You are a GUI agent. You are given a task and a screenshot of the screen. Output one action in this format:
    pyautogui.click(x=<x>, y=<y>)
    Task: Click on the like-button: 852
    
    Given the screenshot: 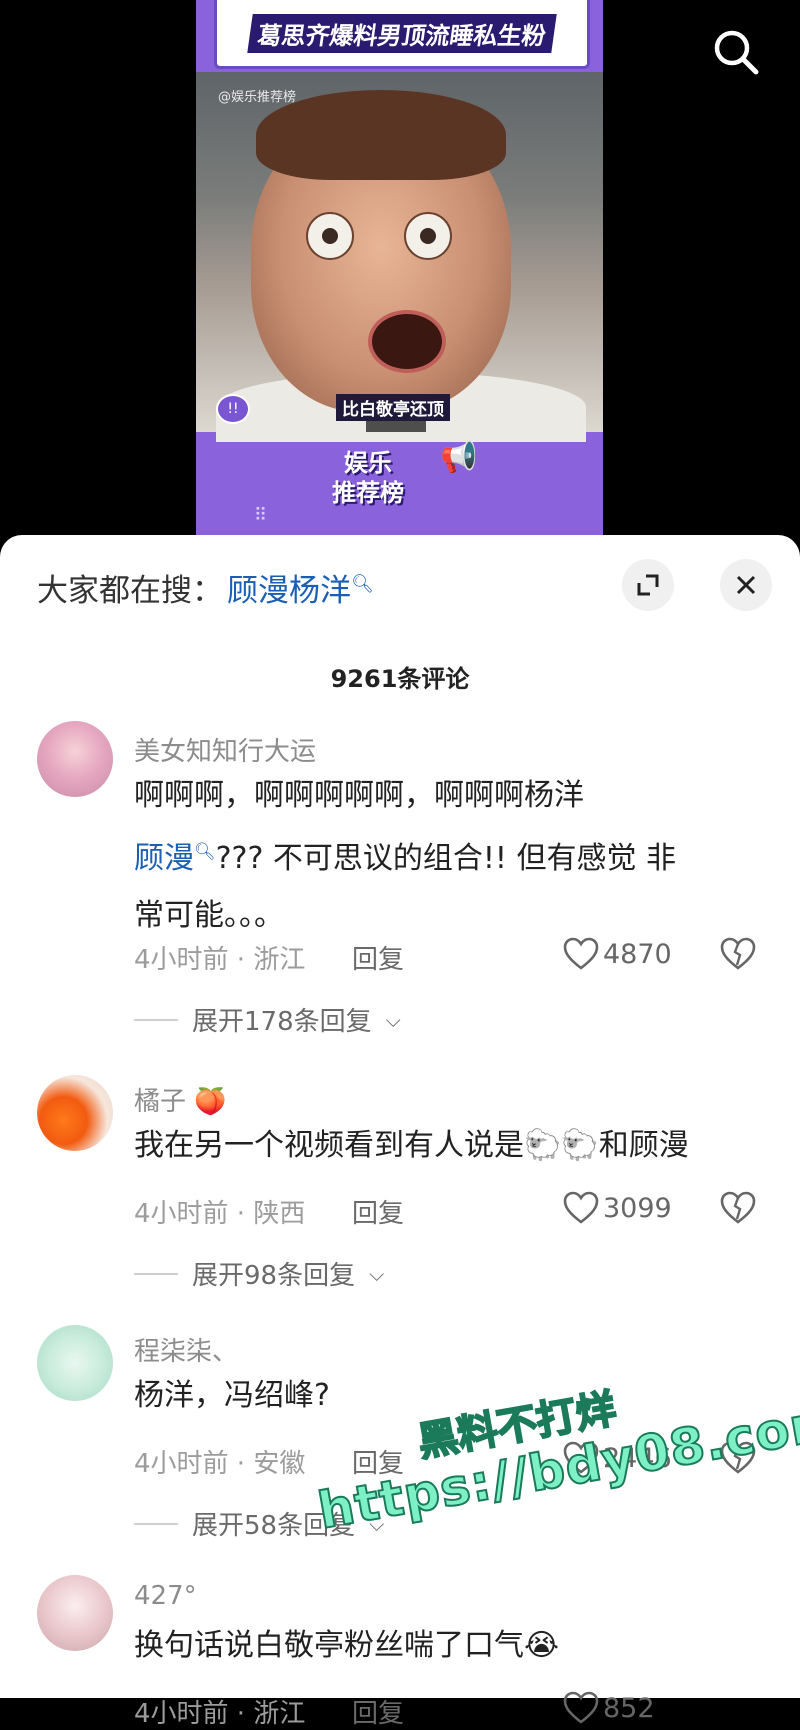 What is the action you would take?
    pyautogui.click(x=609, y=1708)
    